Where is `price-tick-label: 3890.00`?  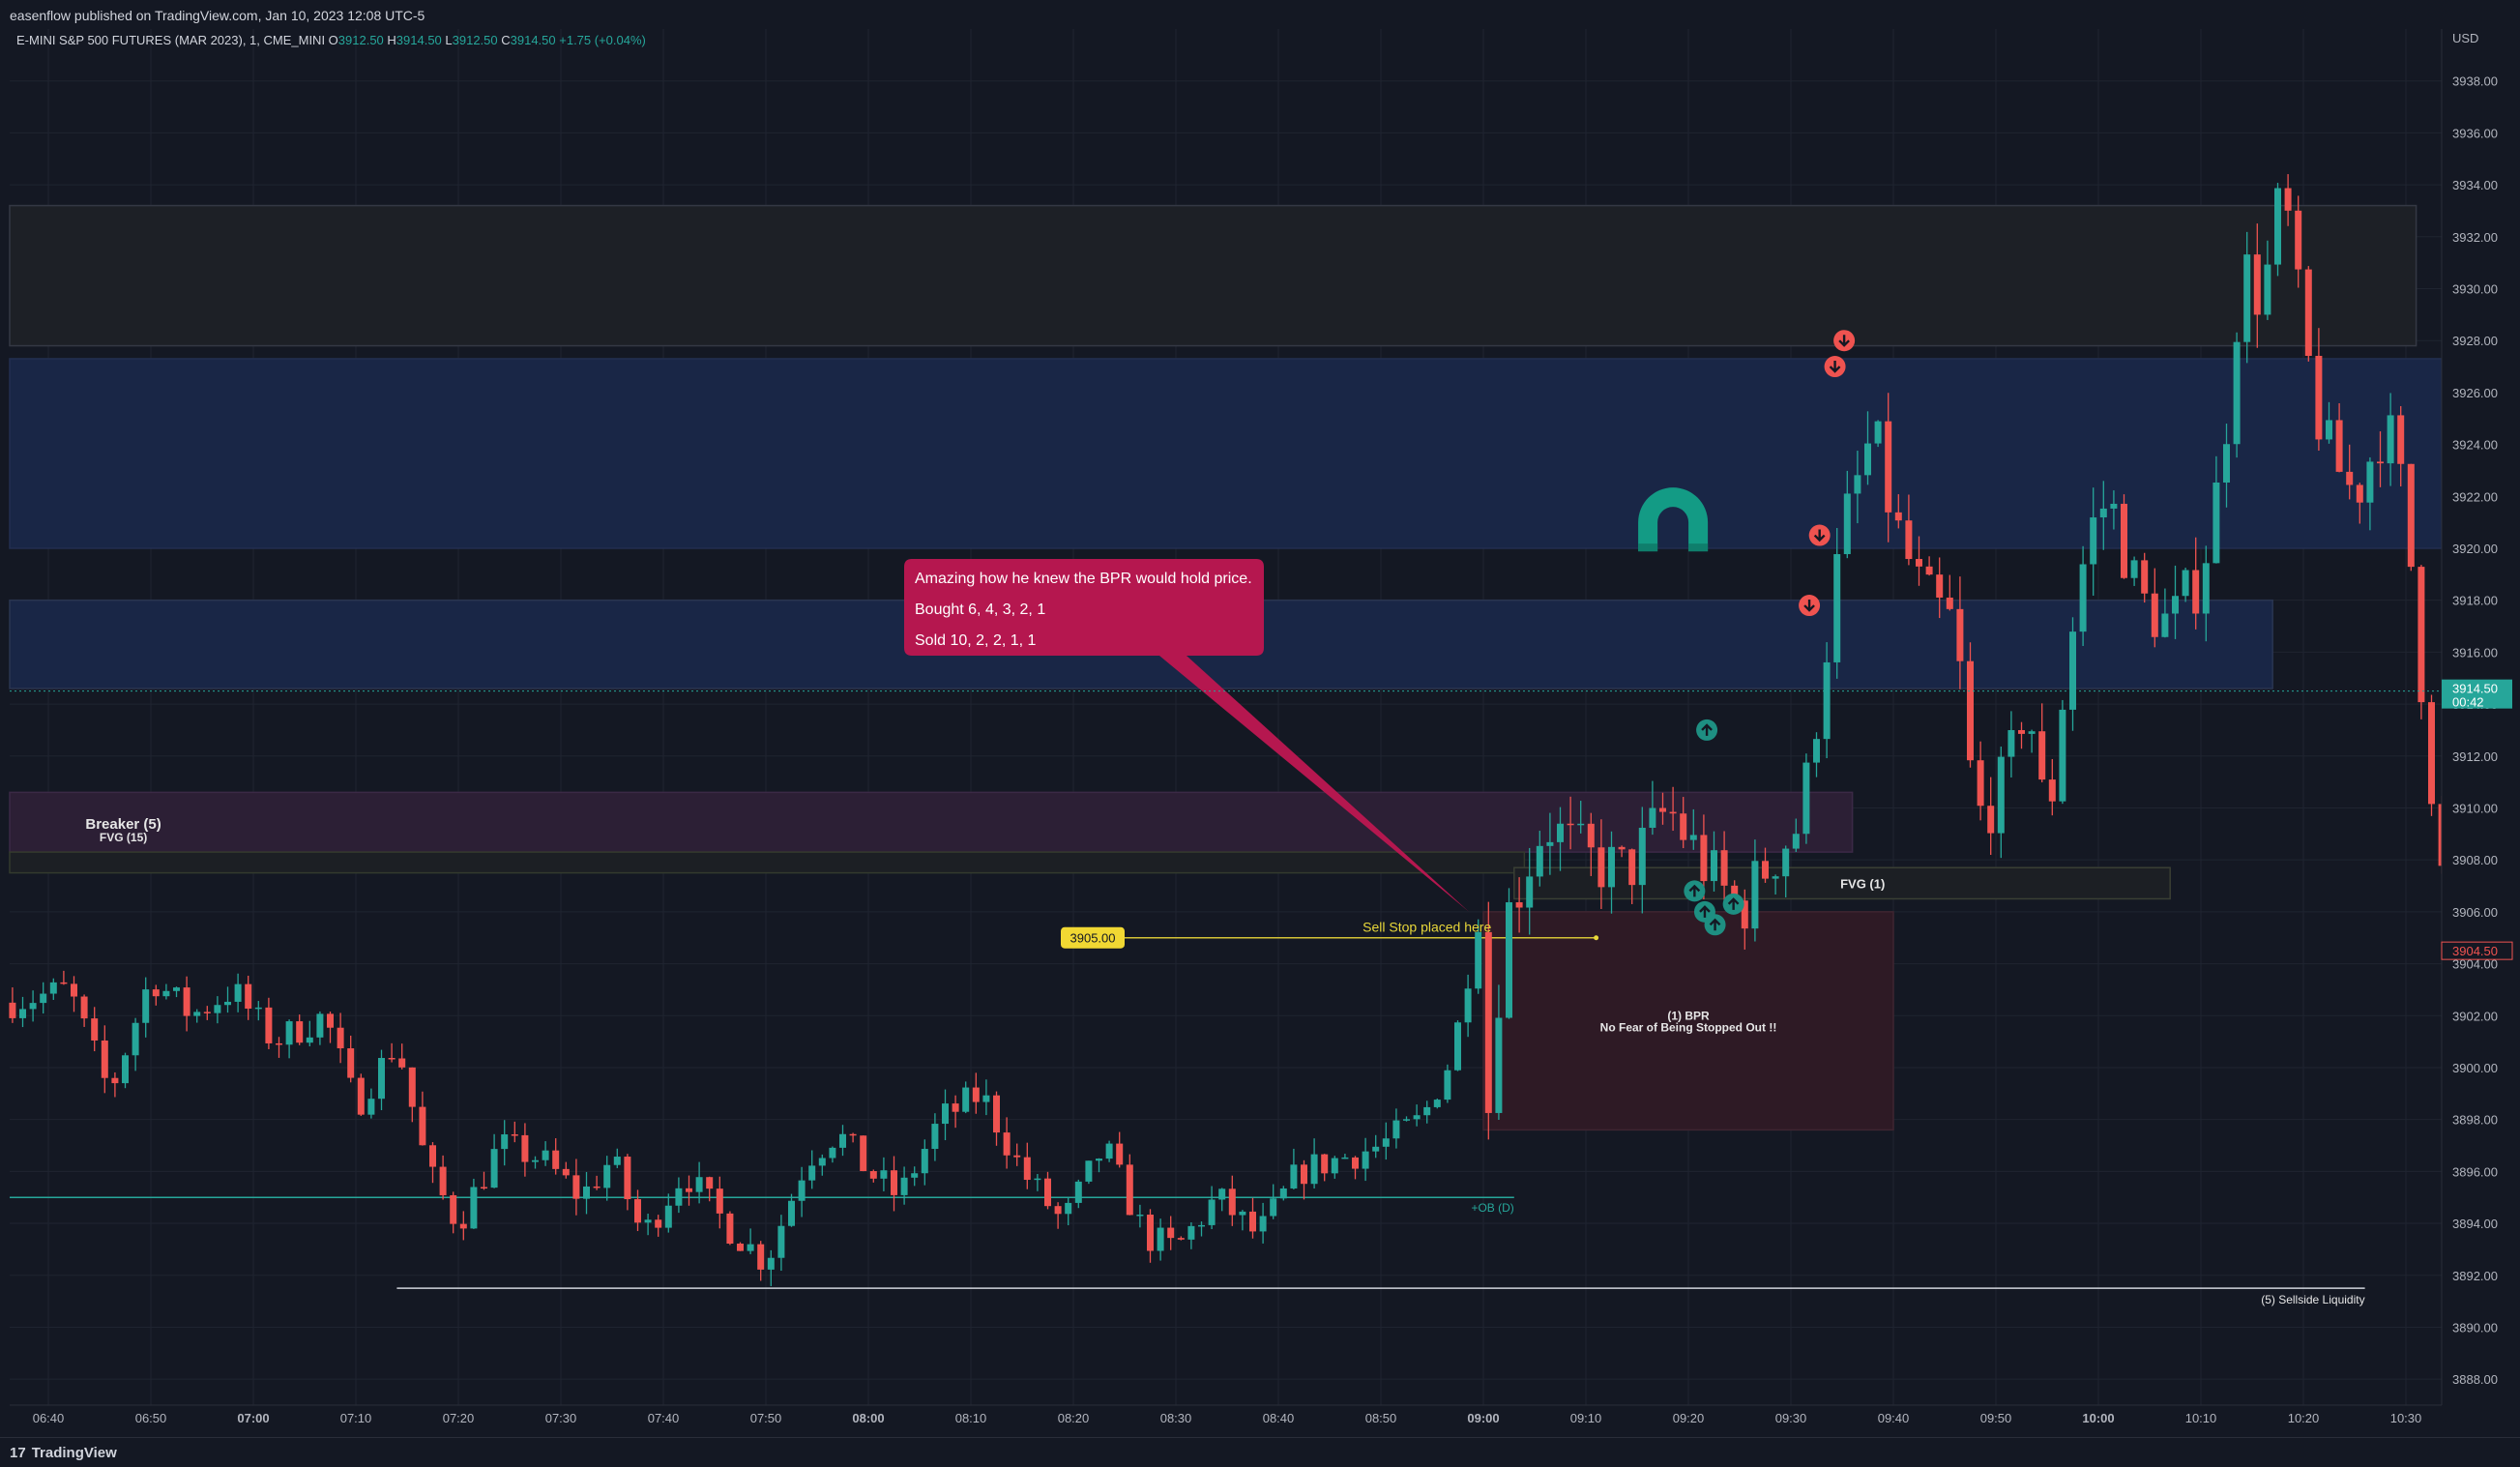 price-tick-label: 3890.00 is located at coordinates (2475, 1327).